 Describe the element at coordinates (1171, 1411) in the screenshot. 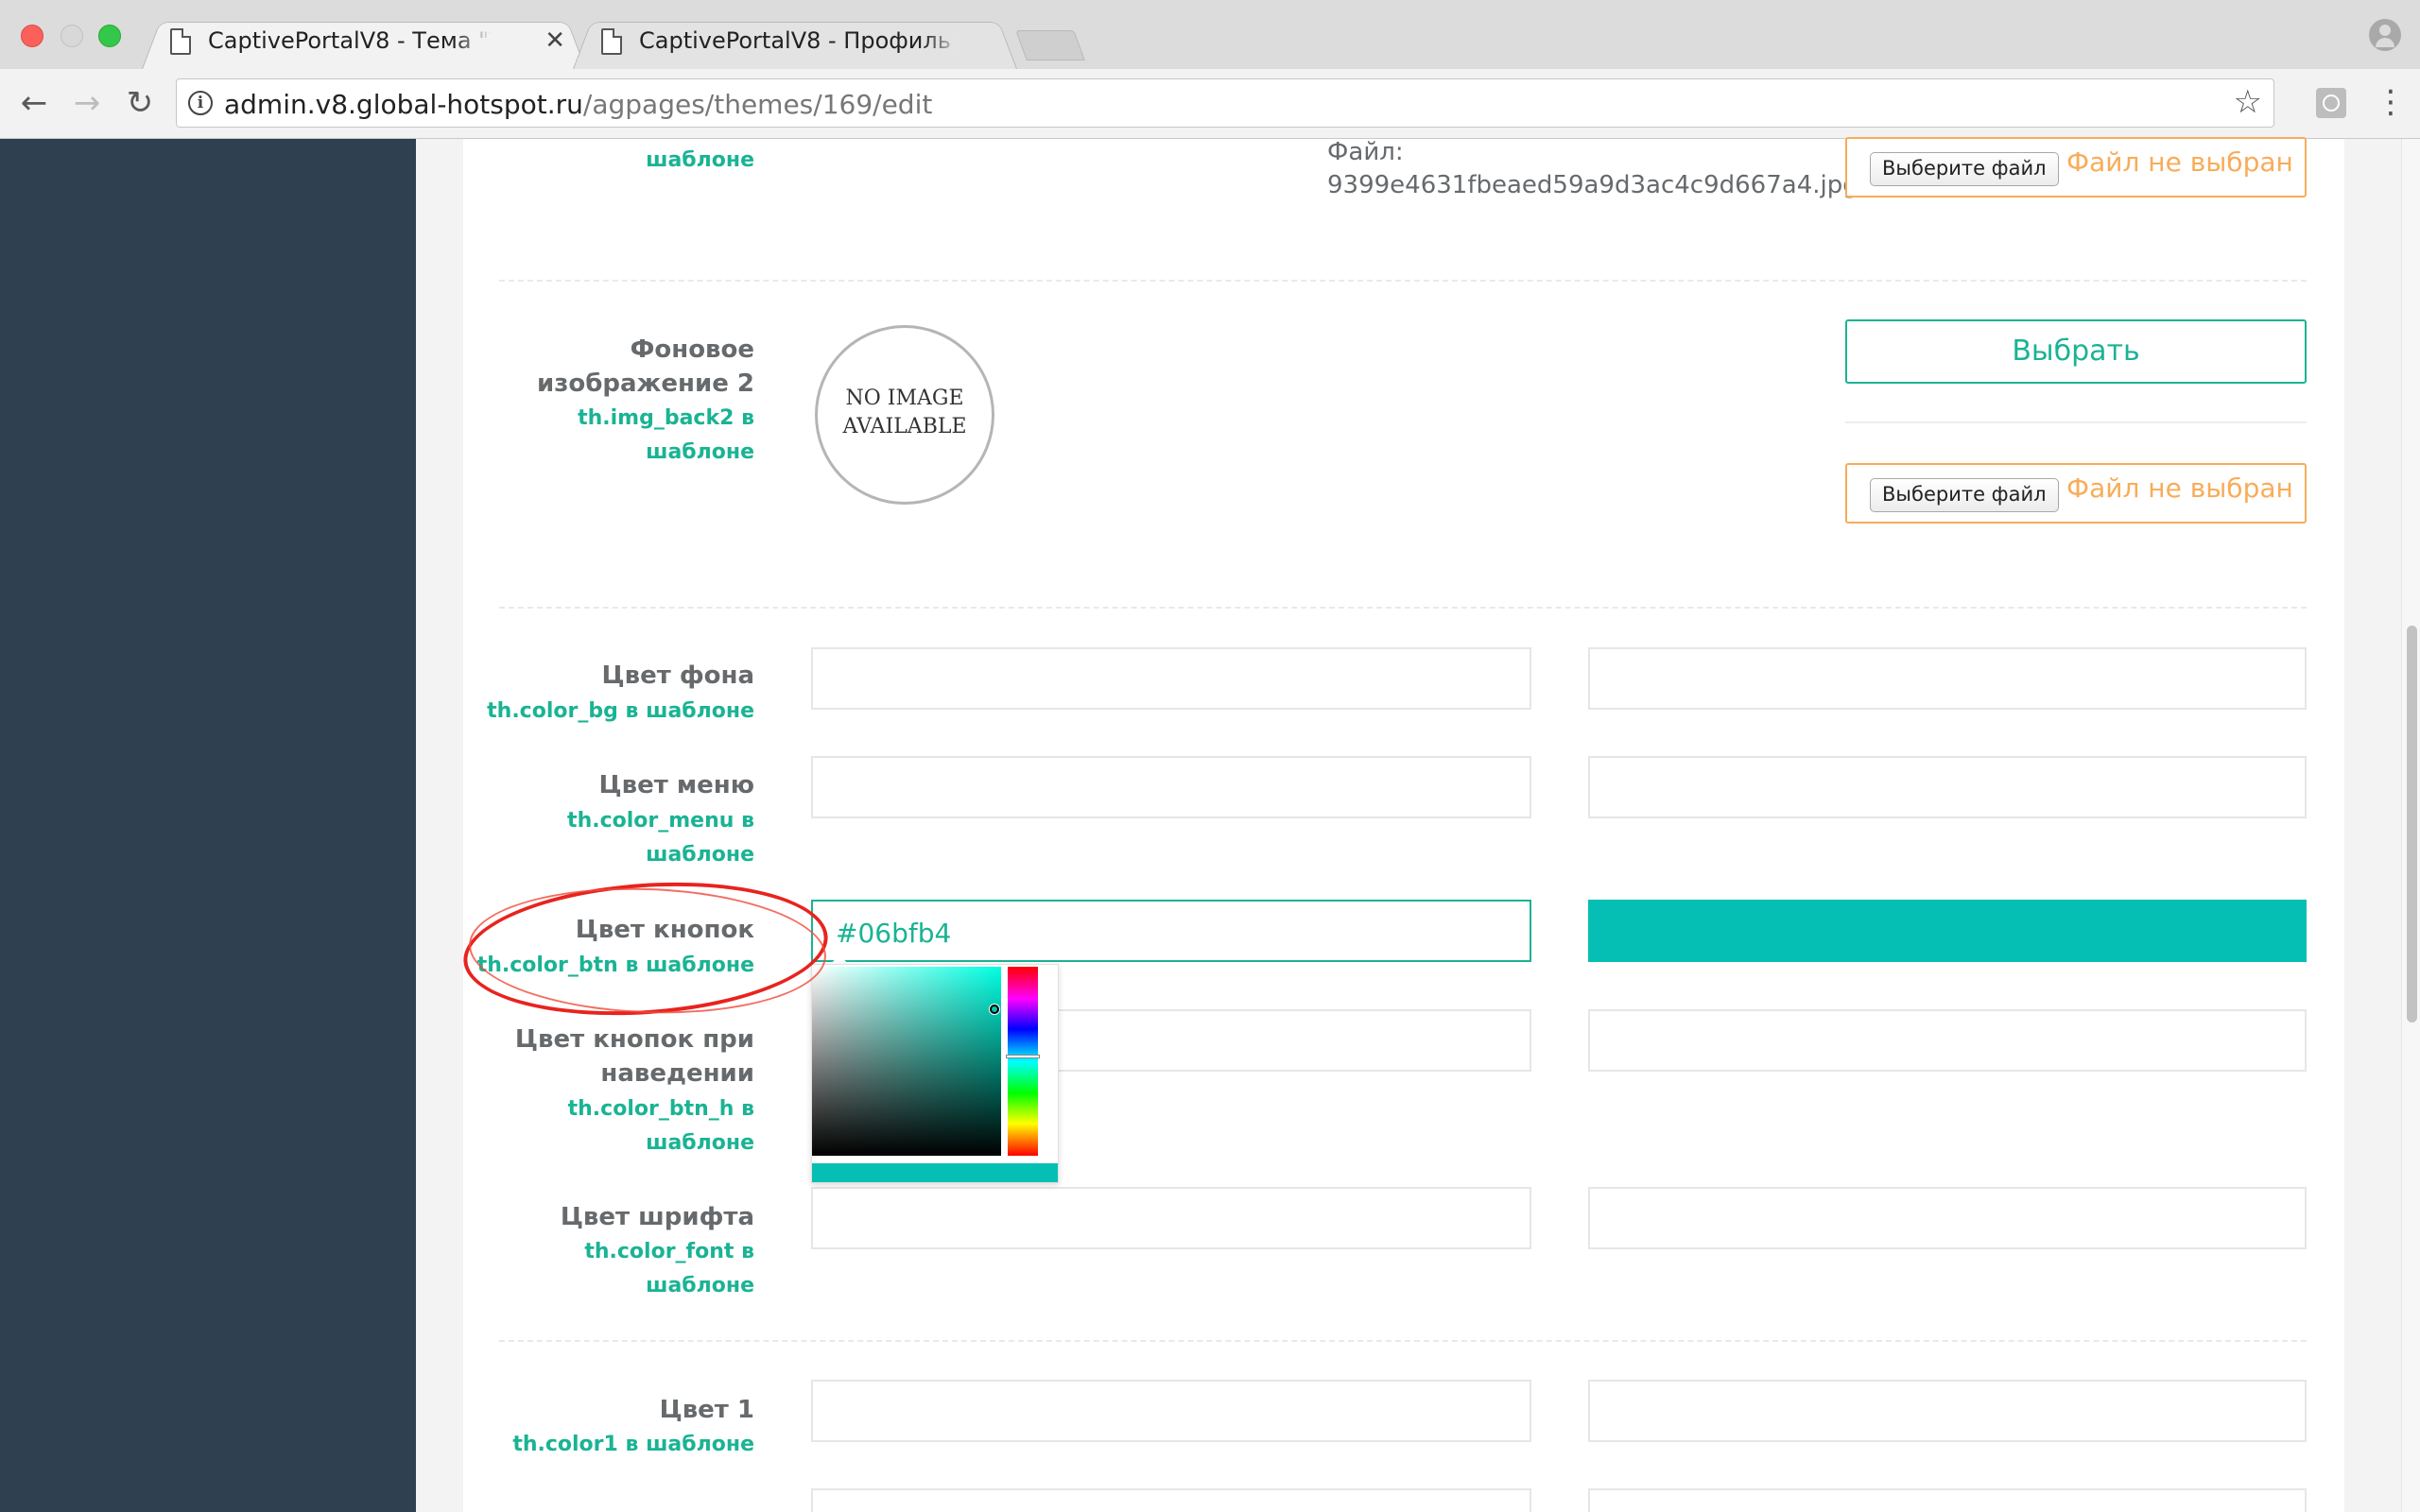

I see `color1-input` at that location.